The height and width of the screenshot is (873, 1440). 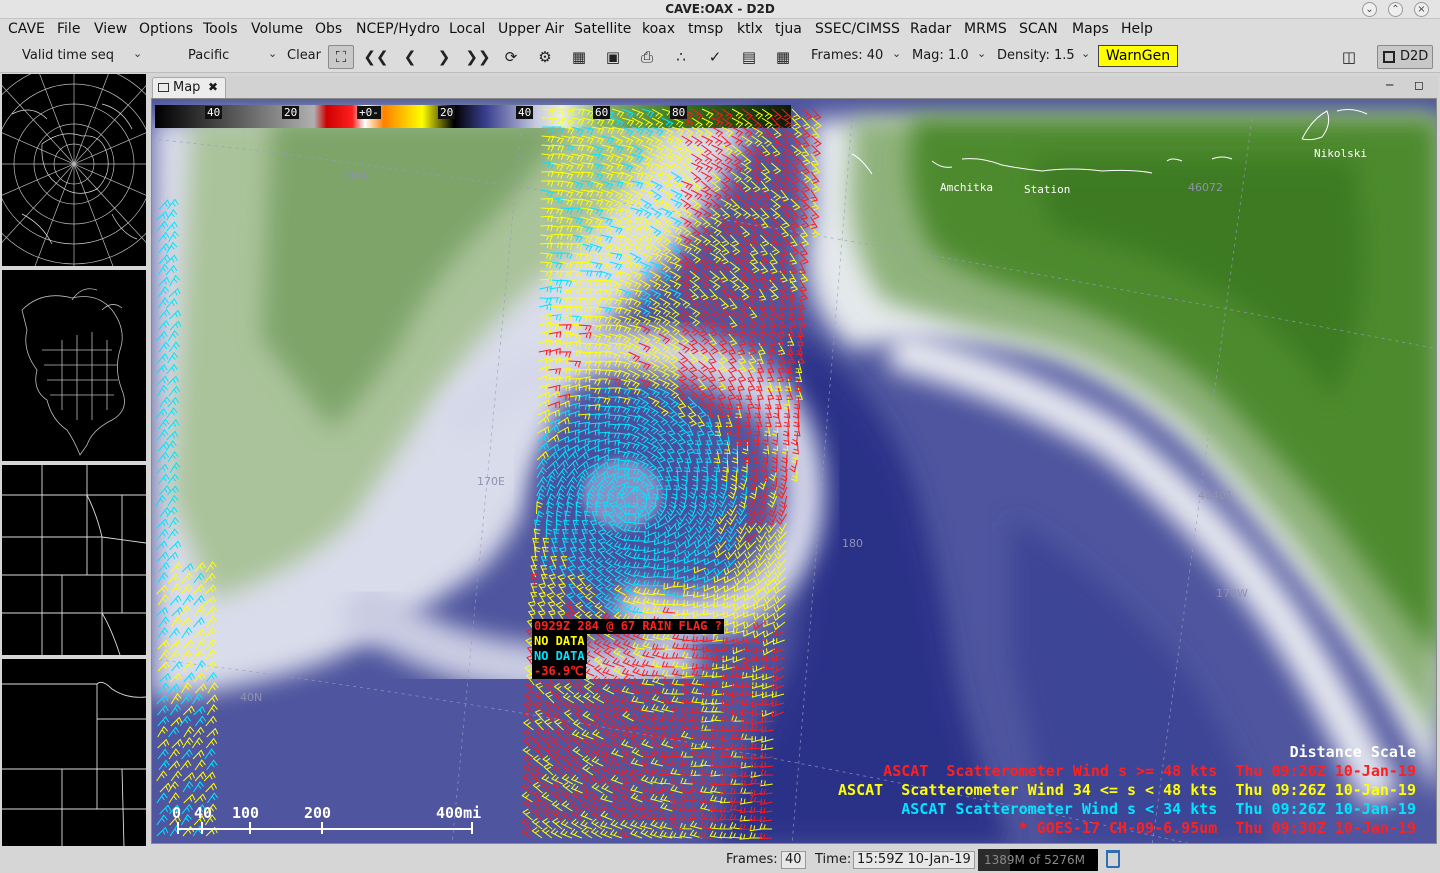 What do you see at coordinates (749, 57) in the screenshot?
I see `single-panel-icon: ▤` at bounding box center [749, 57].